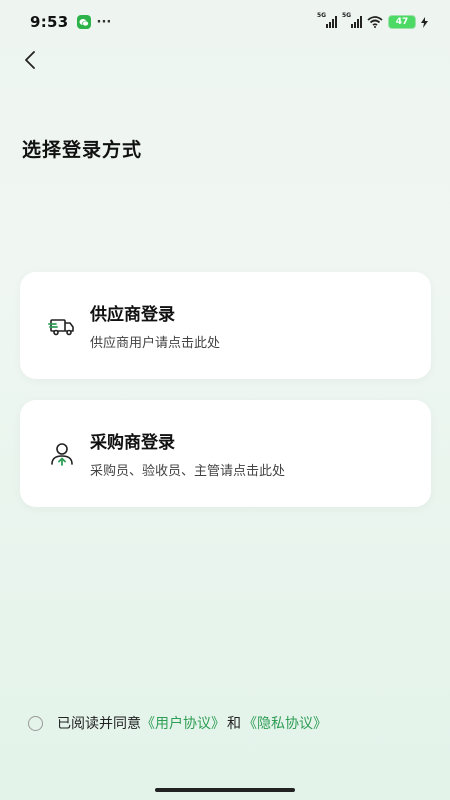  I want to click on status-time: 9:53, so click(49, 22).